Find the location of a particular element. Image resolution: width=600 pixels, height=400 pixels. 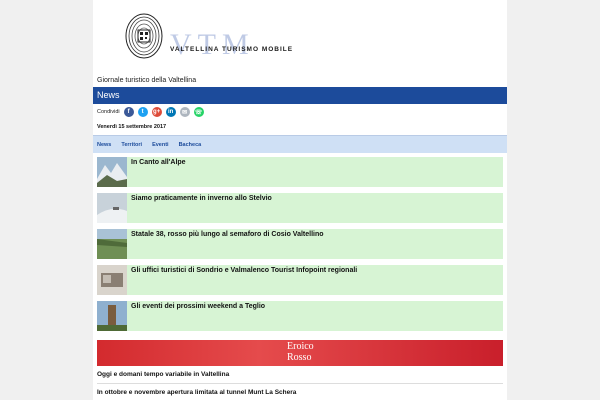

tab-news: News is located at coordinates (104, 145).